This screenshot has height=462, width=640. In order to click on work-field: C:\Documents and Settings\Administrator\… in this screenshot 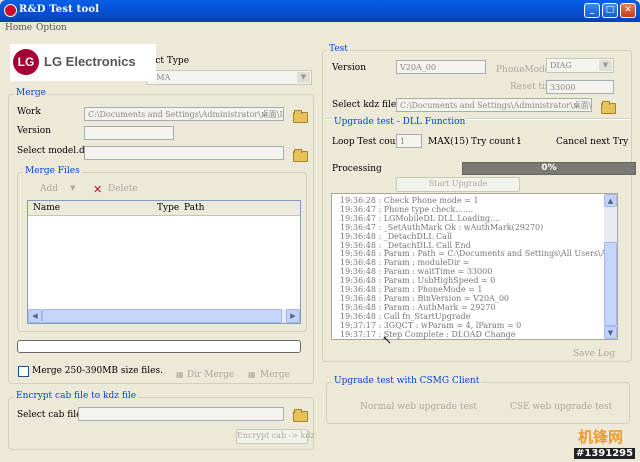, I will do `click(184, 114)`.